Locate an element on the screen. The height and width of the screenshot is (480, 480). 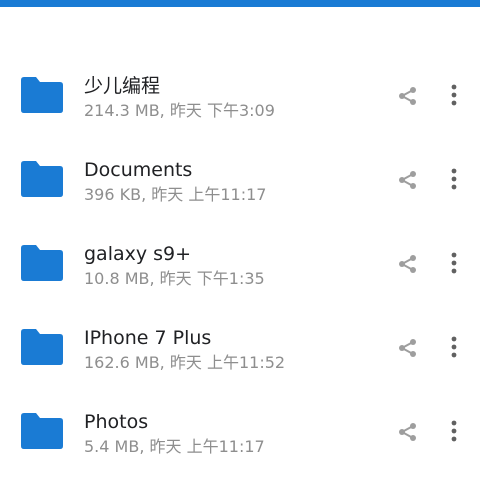
file-meta: 5.4 MB, 昨天 上午11:17 is located at coordinates (174, 446).